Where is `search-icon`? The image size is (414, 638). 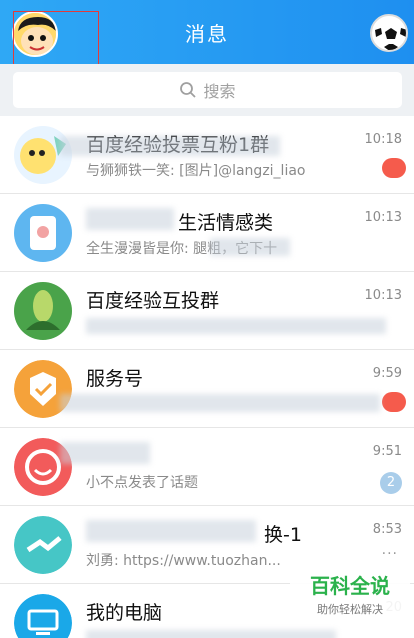
search-icon is located at coordinates (188, 90).